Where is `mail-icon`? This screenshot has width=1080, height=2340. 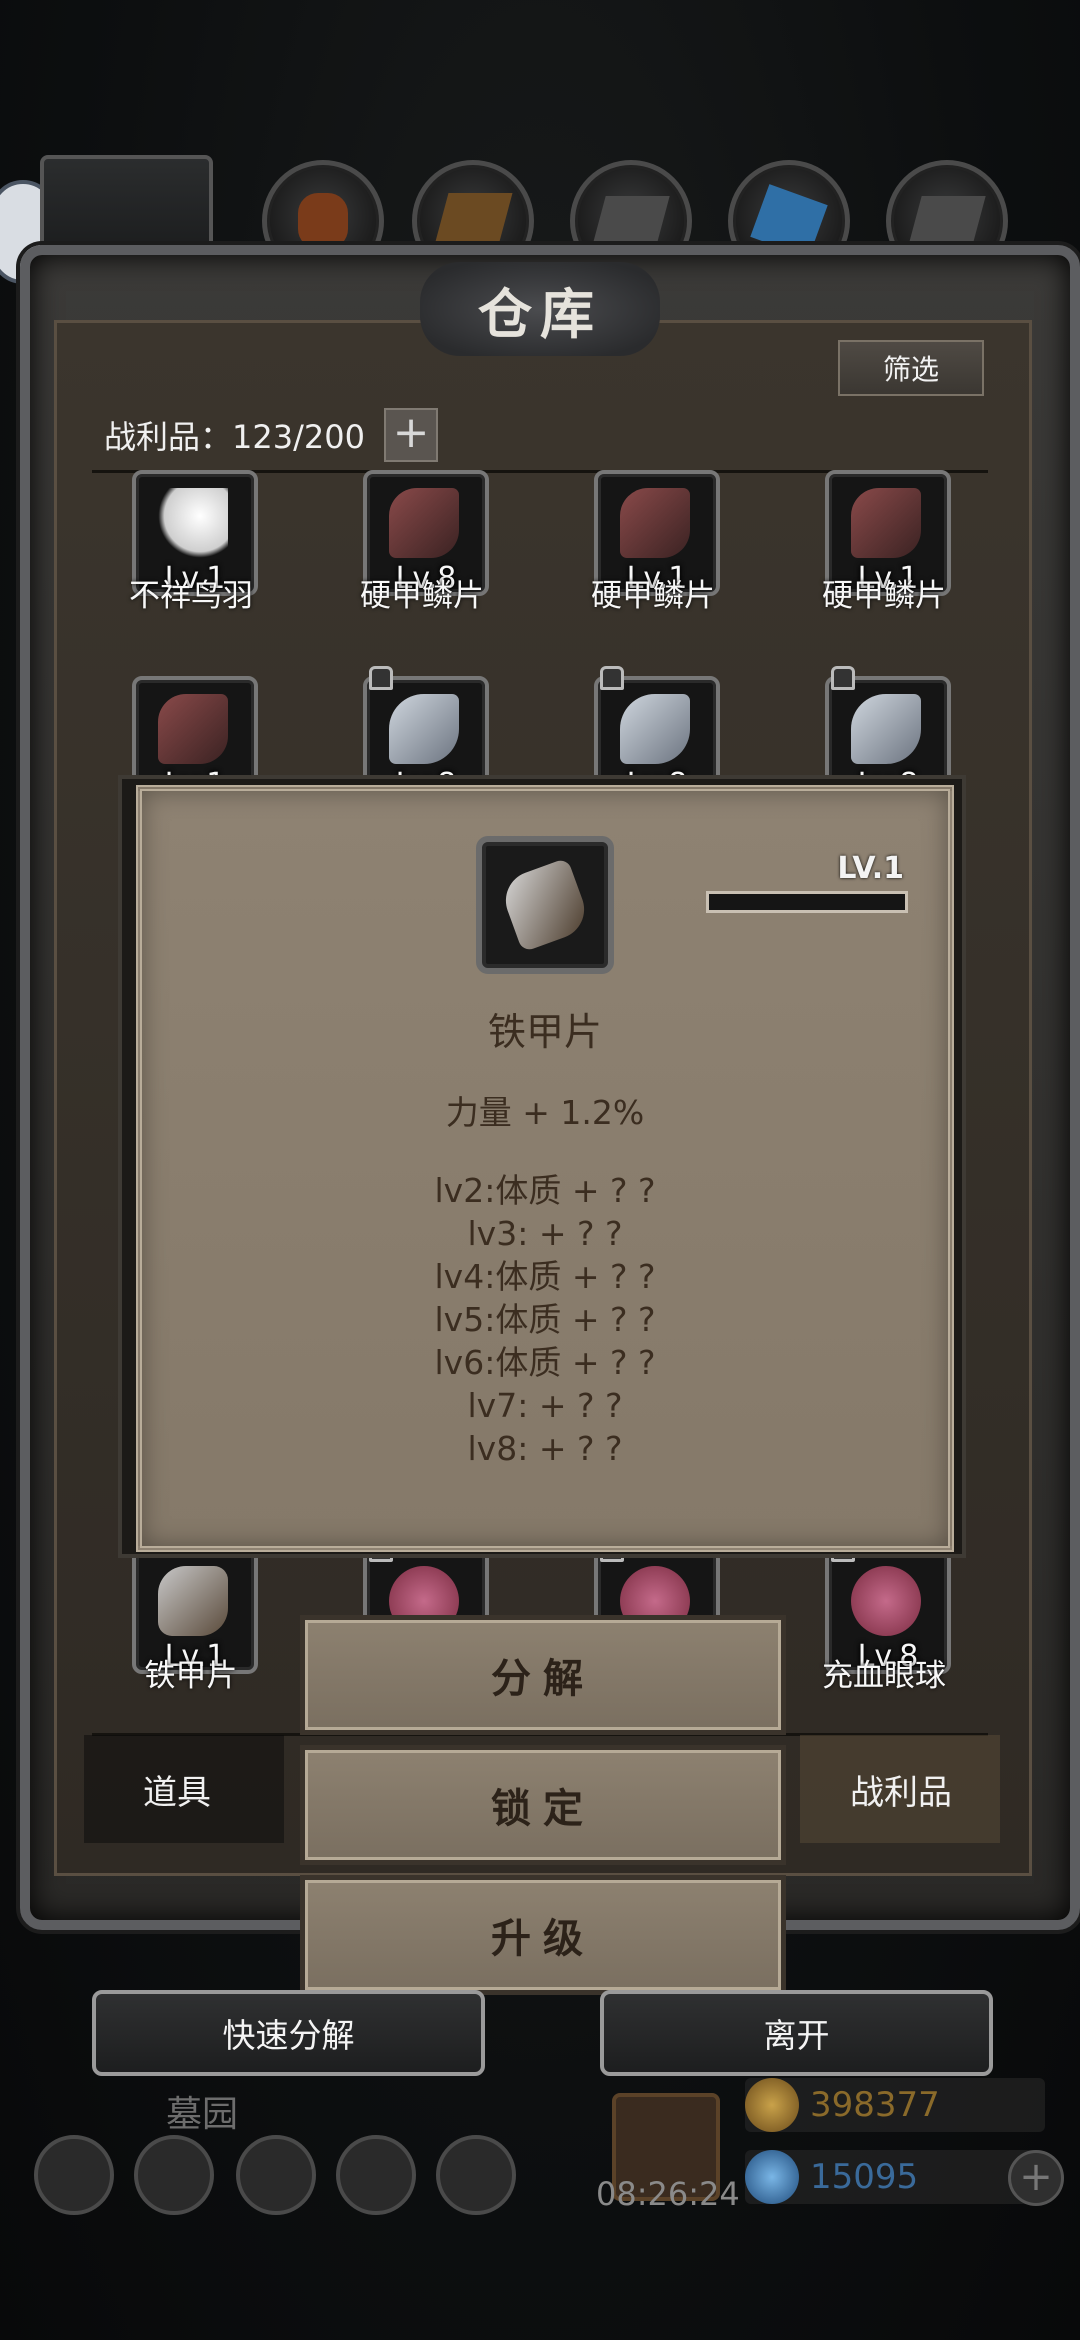
mail-icon is located at coordinates (376, 2175).